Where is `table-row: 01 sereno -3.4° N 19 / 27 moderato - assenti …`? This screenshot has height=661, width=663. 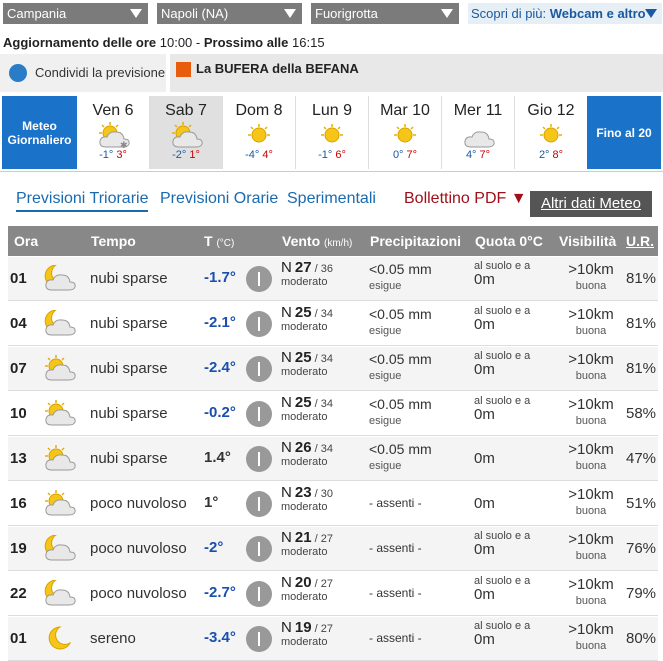
table-row: 01 sereno -3.4° N 19 / 27 moderato - assenti … is located at coordinates (333, 639).